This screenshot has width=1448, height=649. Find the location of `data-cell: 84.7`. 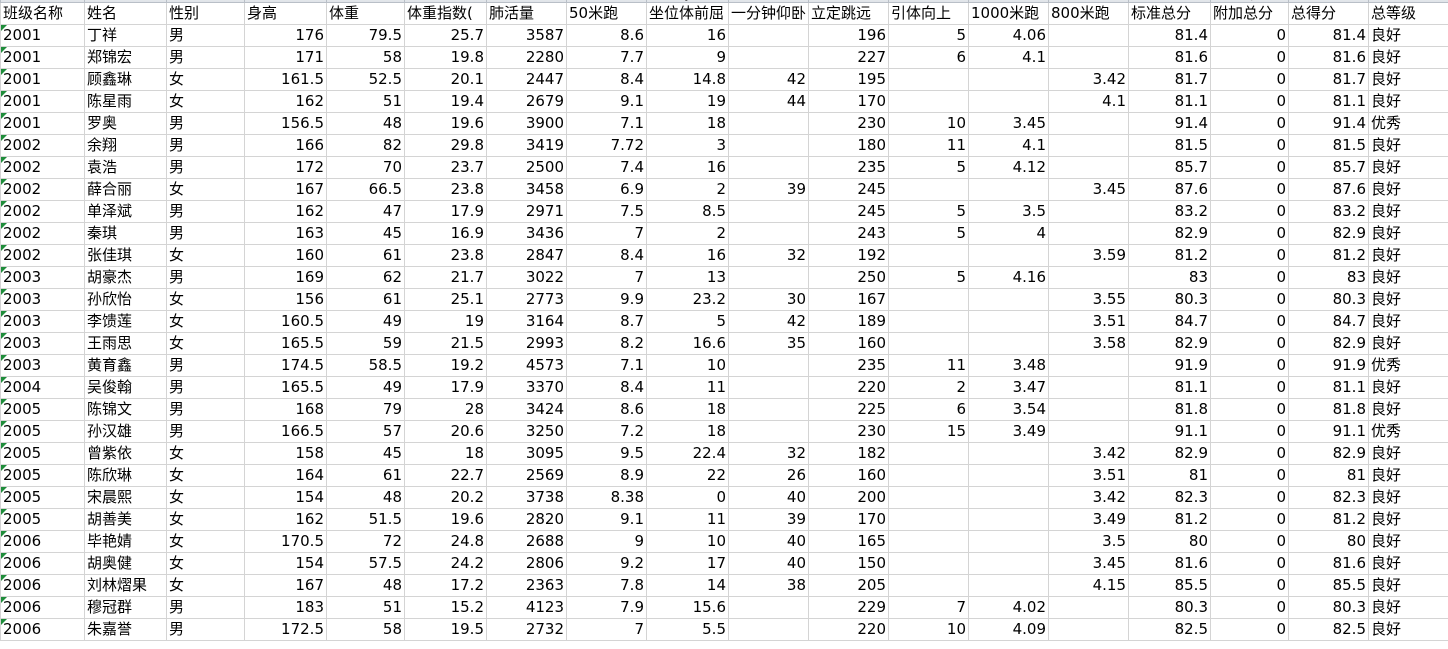

data-cell: 84.7 is located at coordinates (1328, 321).